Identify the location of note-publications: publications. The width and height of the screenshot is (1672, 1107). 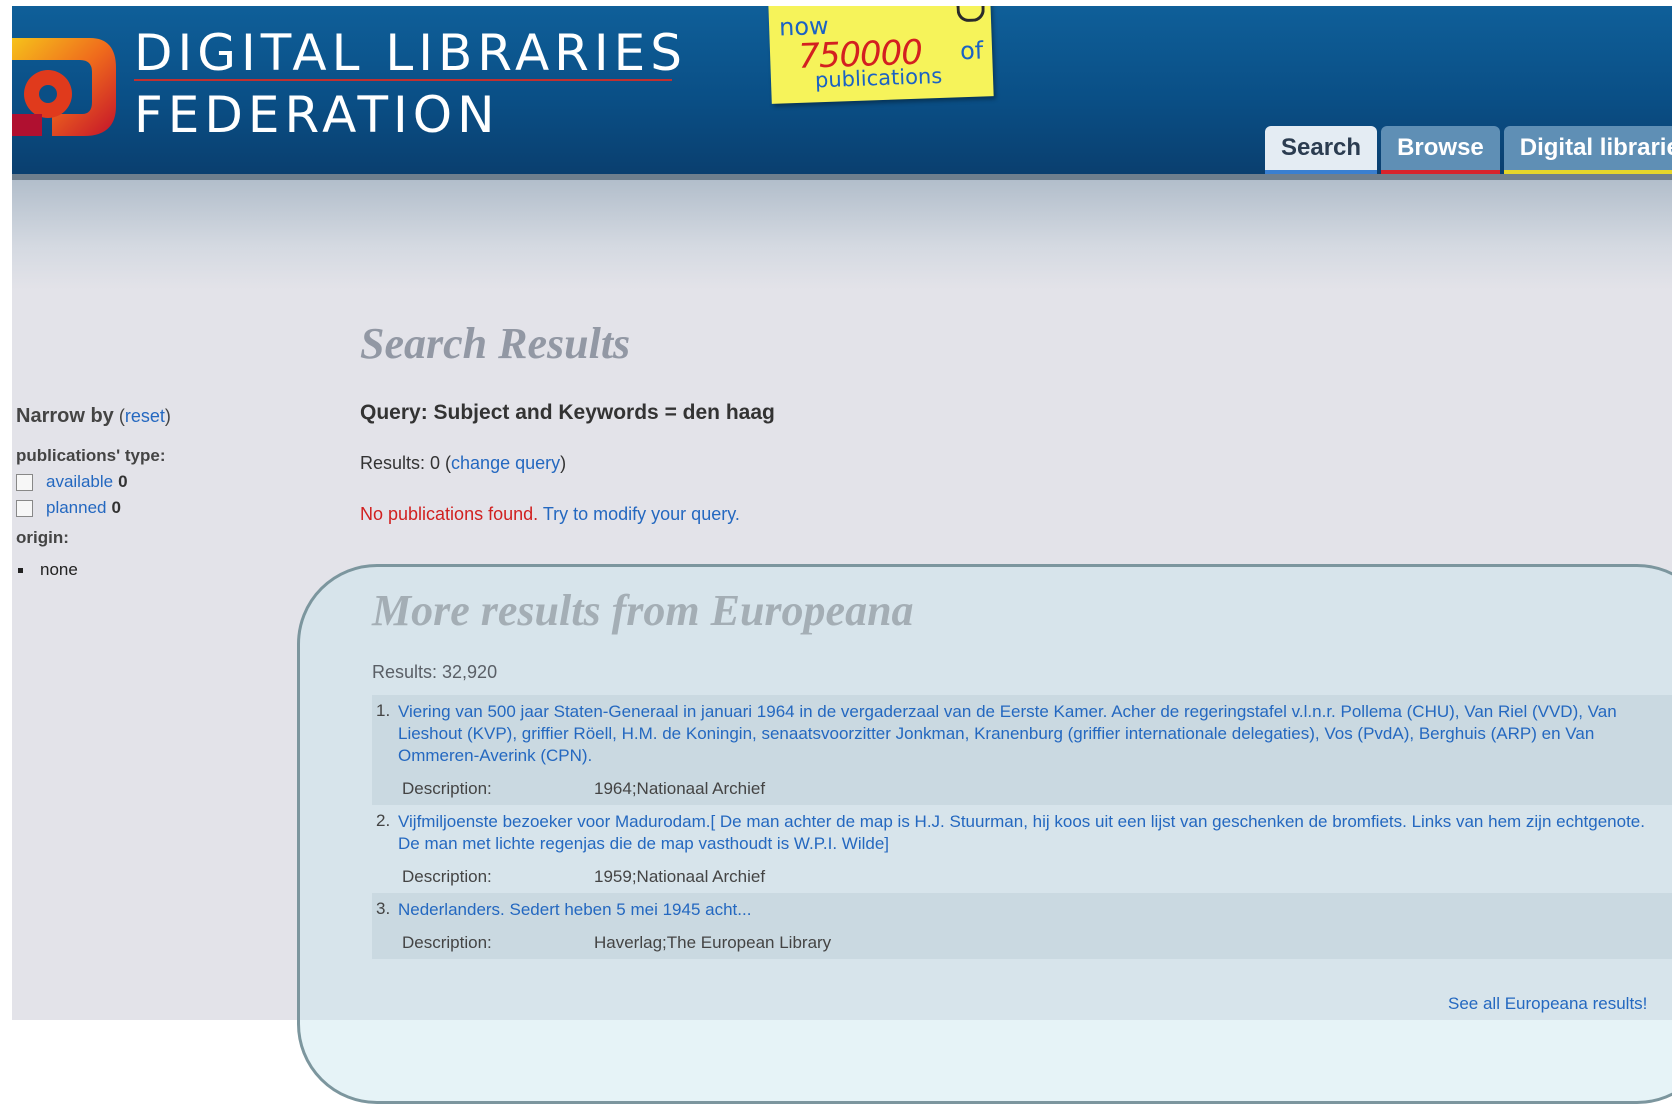
(878, 78).